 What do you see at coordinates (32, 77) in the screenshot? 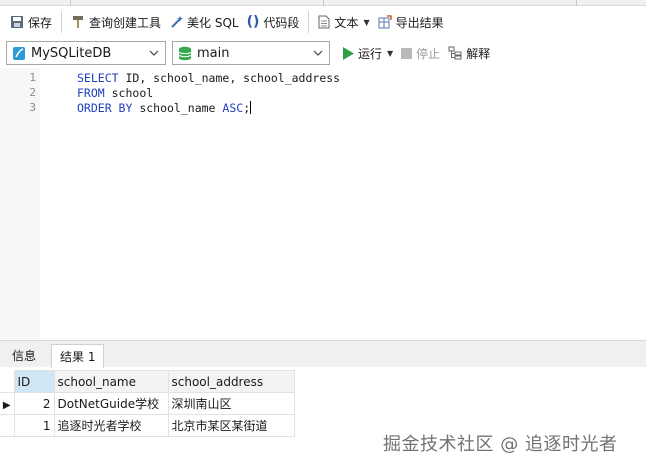
I see `line-number: 1` at bounding box center [32, 77].